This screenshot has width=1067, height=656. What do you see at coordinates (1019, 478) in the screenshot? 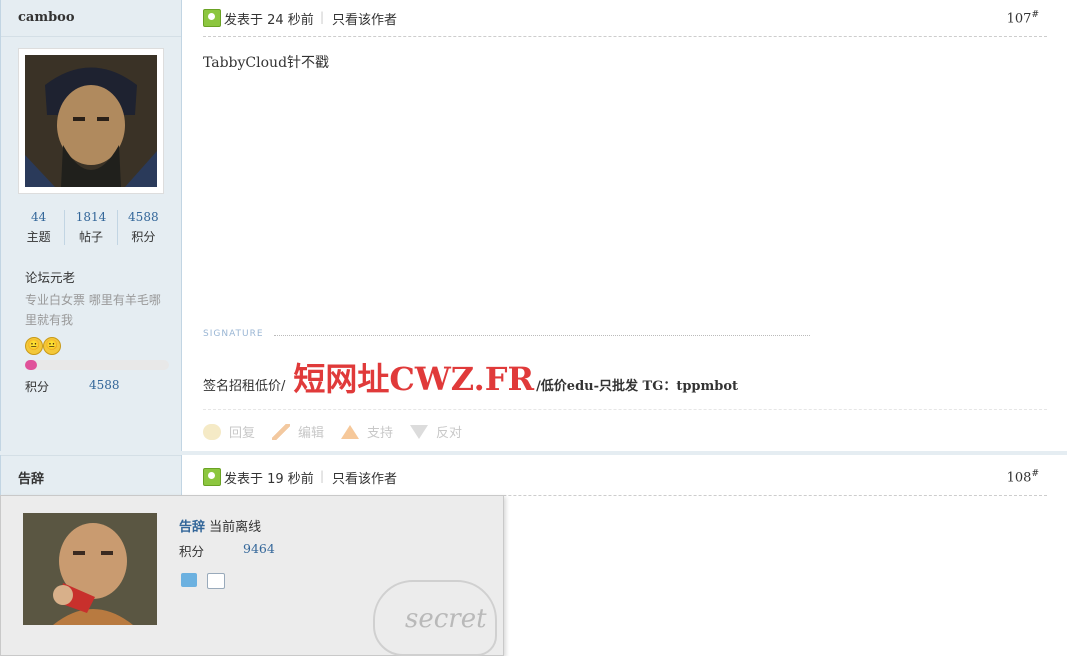
I see `floor-value: 108` at bounding box center [1019, 478].